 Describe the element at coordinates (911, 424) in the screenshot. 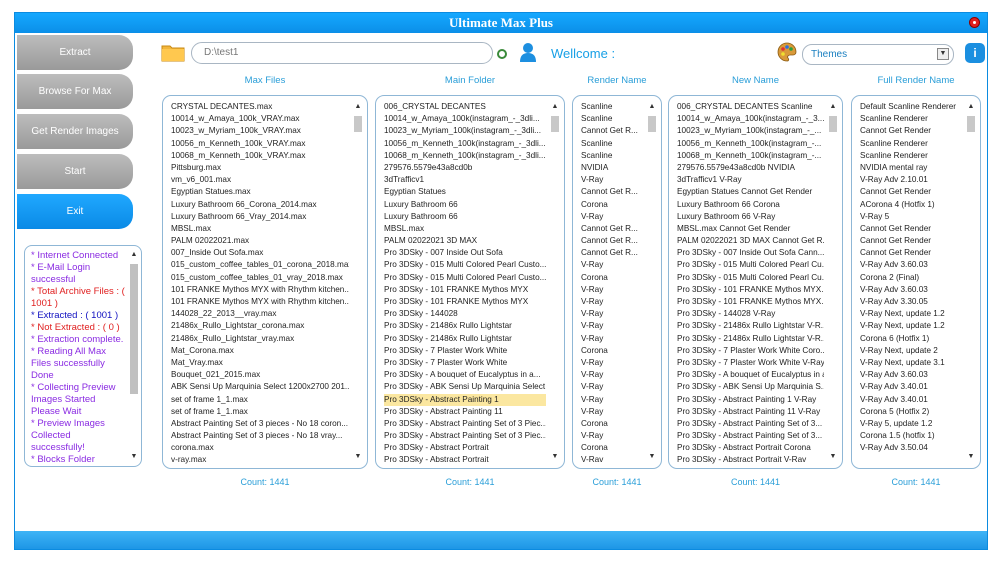

I see `list-item: V-Ray 5, update 1.2` at that location.